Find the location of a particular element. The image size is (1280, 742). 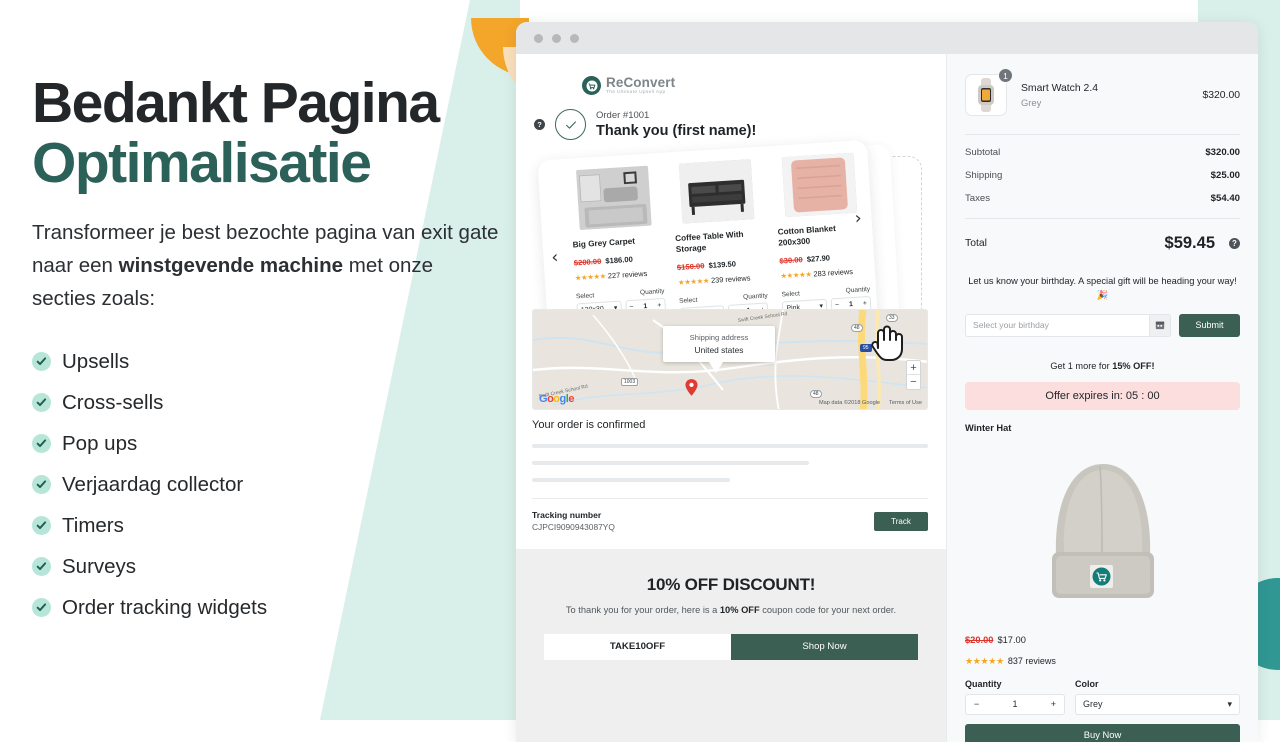

summary-row-taxes: Taxes $54.40 is located at coordinates (1102, 198).